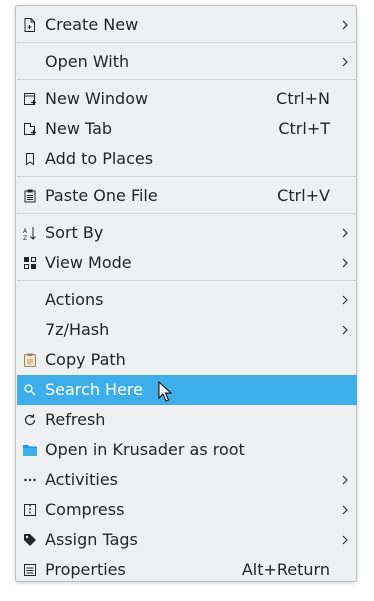 This screenshot has height=601, width=374. I want to click on view-mode-icon, so click(30, 263).